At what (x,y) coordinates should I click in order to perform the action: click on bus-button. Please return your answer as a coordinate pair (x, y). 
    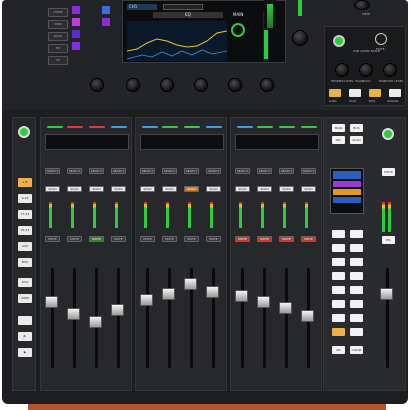
    Looking at the image, I should click on (375, 93).